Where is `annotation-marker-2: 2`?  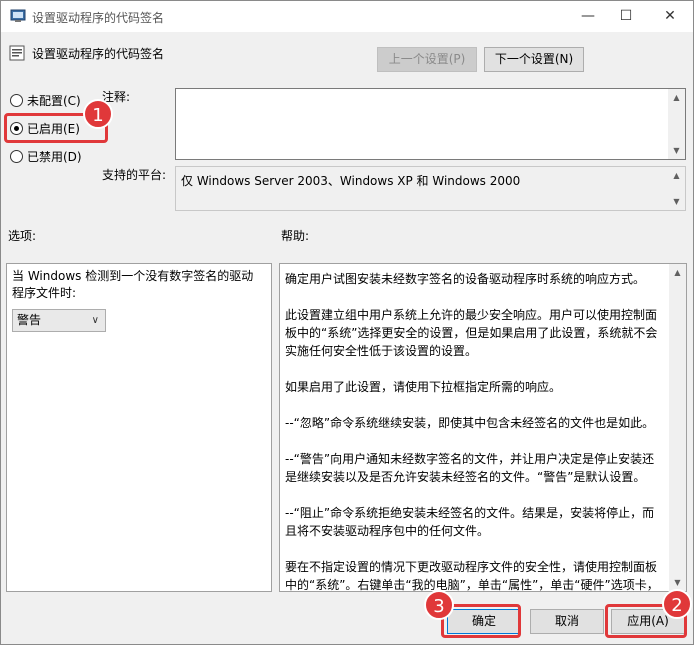 annotation-marker-2: 2 is located at coordinates (677, 604).